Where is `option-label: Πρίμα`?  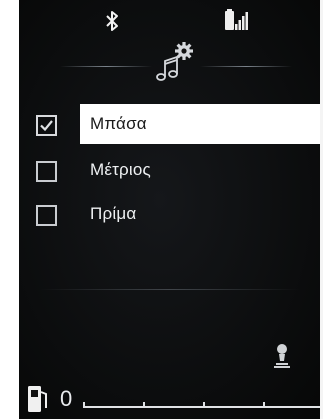 option-label: Πρίμα is located at coordinates (113, 213).